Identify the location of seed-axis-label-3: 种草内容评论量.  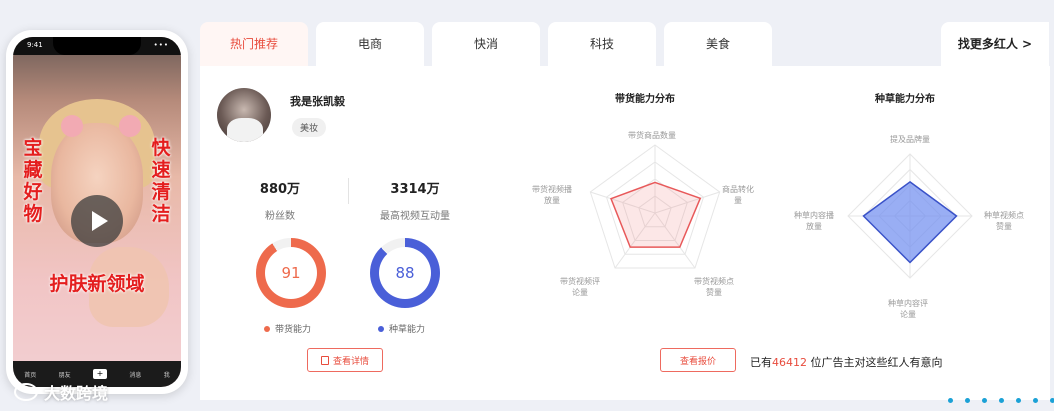
(908, 309).